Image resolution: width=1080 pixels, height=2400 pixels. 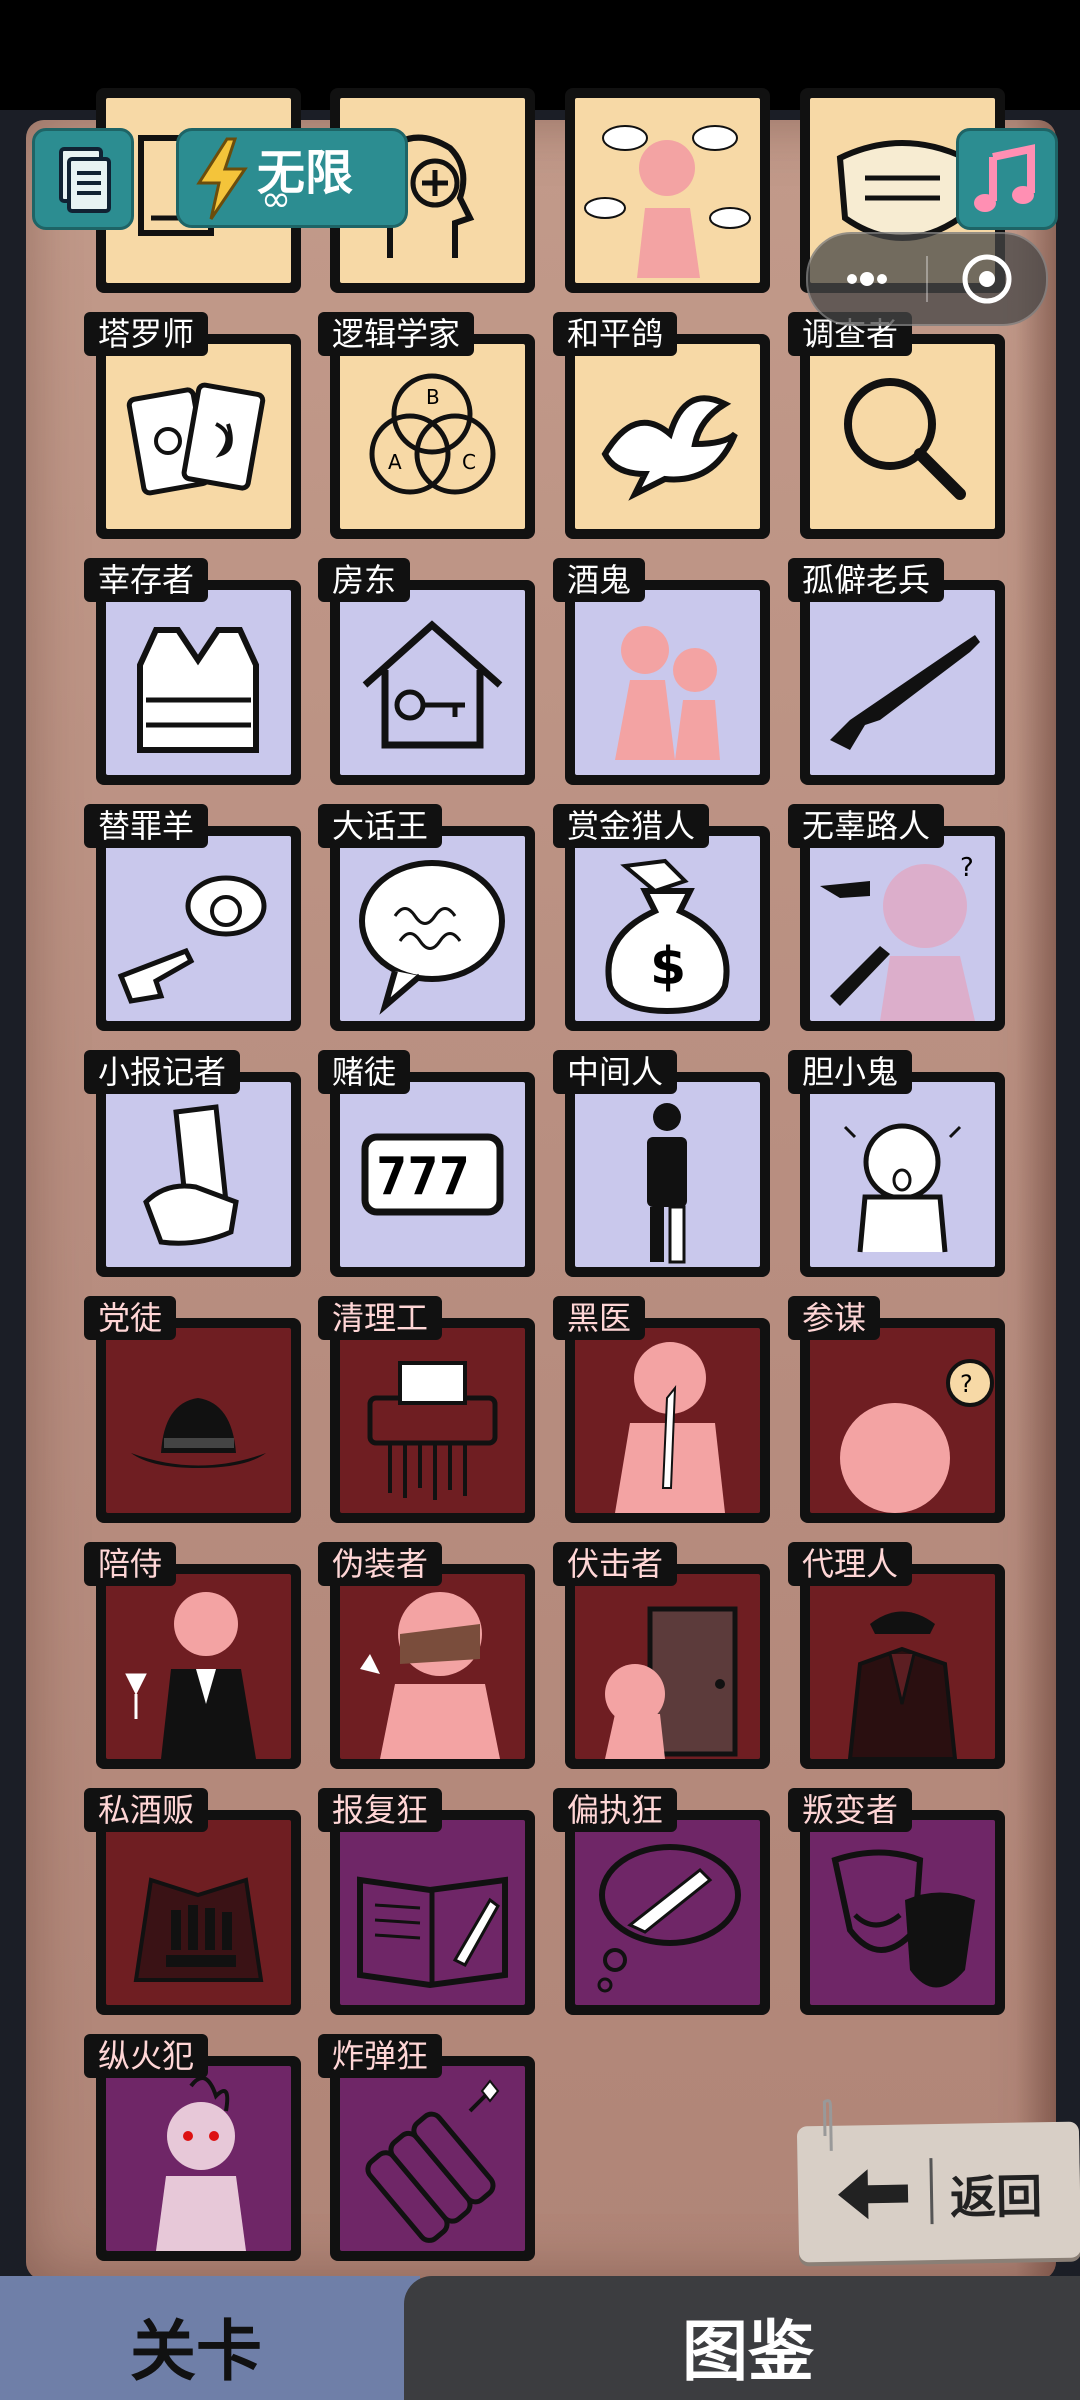 What do you see at coordinates (905, 439) in the screenshot?
I see `magnifier-icon` at bounding box center [905, 439].